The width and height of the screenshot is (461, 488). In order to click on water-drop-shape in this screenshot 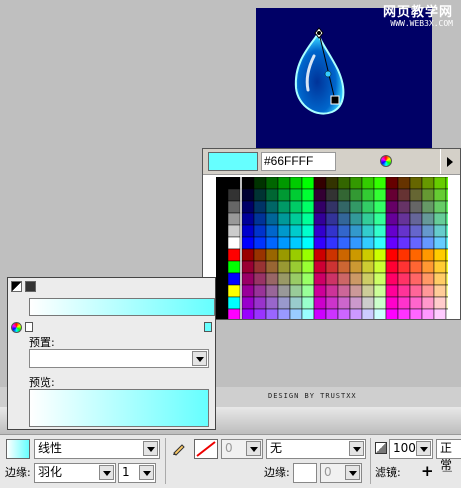, I will do `click(344, 81)`.